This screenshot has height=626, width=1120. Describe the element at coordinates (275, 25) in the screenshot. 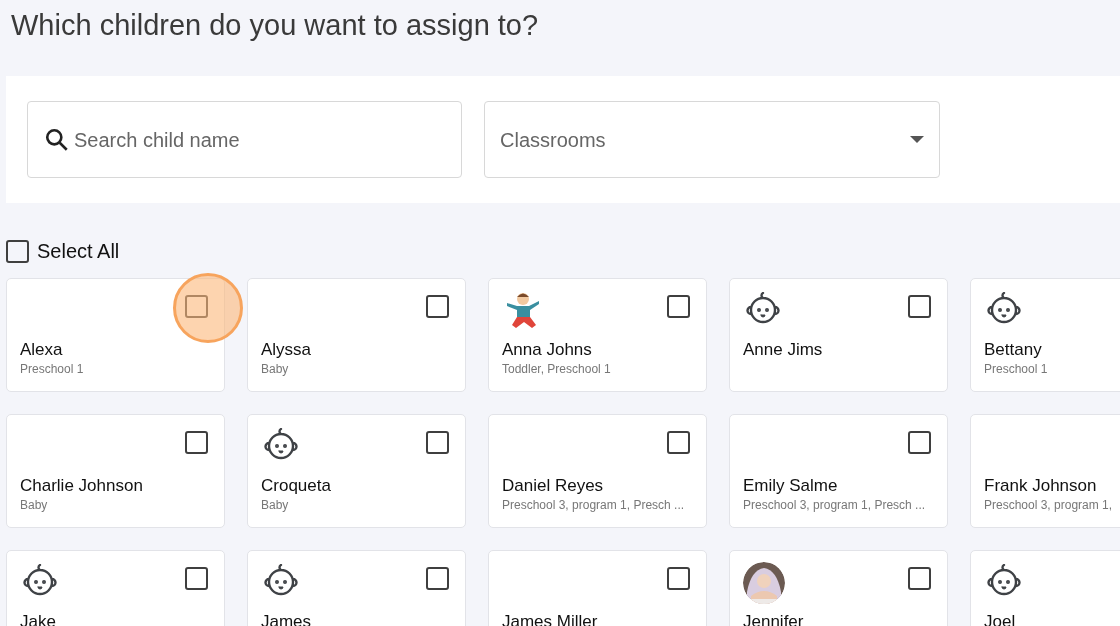

I see `page-title: Which children do you want to assign to?` at that location.